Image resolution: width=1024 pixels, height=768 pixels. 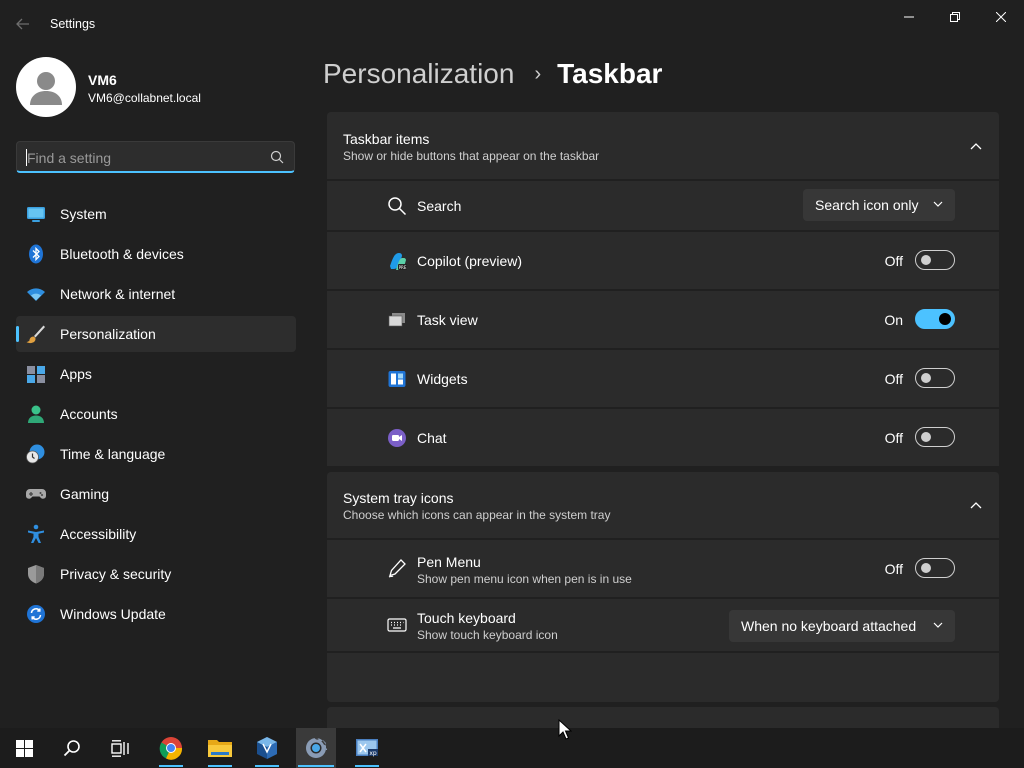 I want to click on taskbar-virtualbox-button, so click(x=267, y=748).